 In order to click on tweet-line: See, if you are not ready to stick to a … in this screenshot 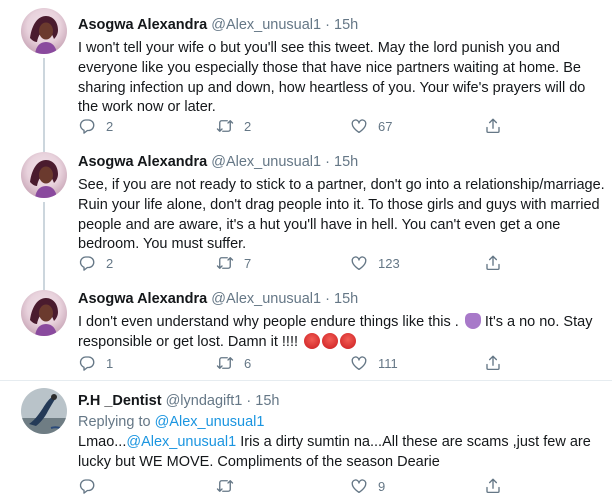, I will do `click(341, 185)`.